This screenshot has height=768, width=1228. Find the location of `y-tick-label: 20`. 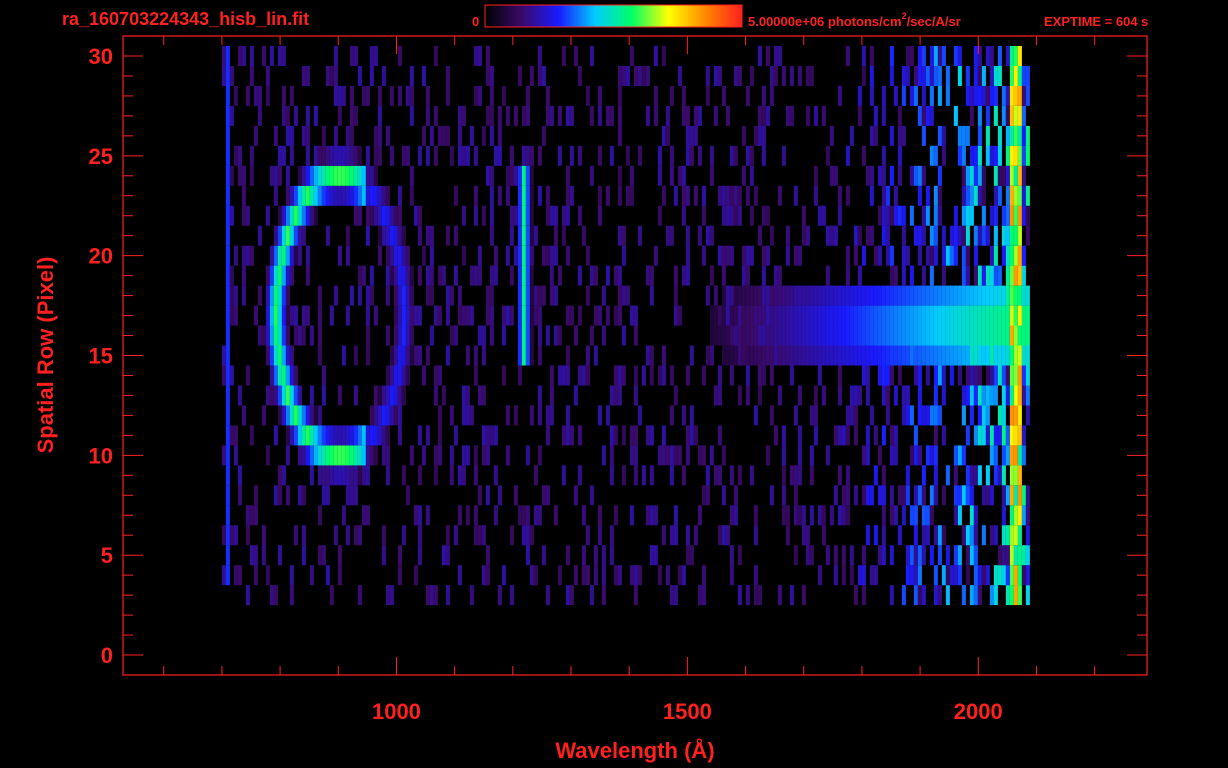

y-tick-label: 20 is located at coordinates (101, 256).